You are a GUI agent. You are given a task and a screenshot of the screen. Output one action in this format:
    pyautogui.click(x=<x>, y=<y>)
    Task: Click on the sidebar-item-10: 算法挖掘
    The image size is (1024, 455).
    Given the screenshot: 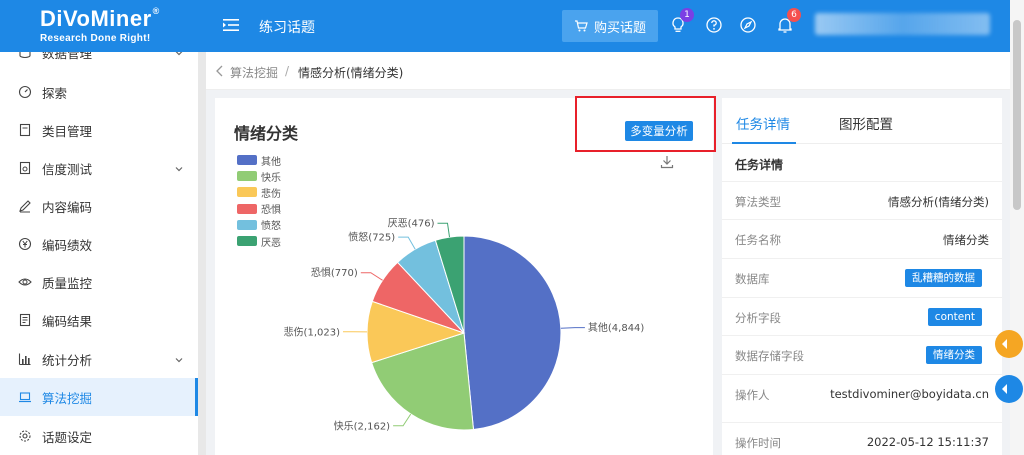 What is the action you would take?
    pyautogui.click(x=99, y=397)
    